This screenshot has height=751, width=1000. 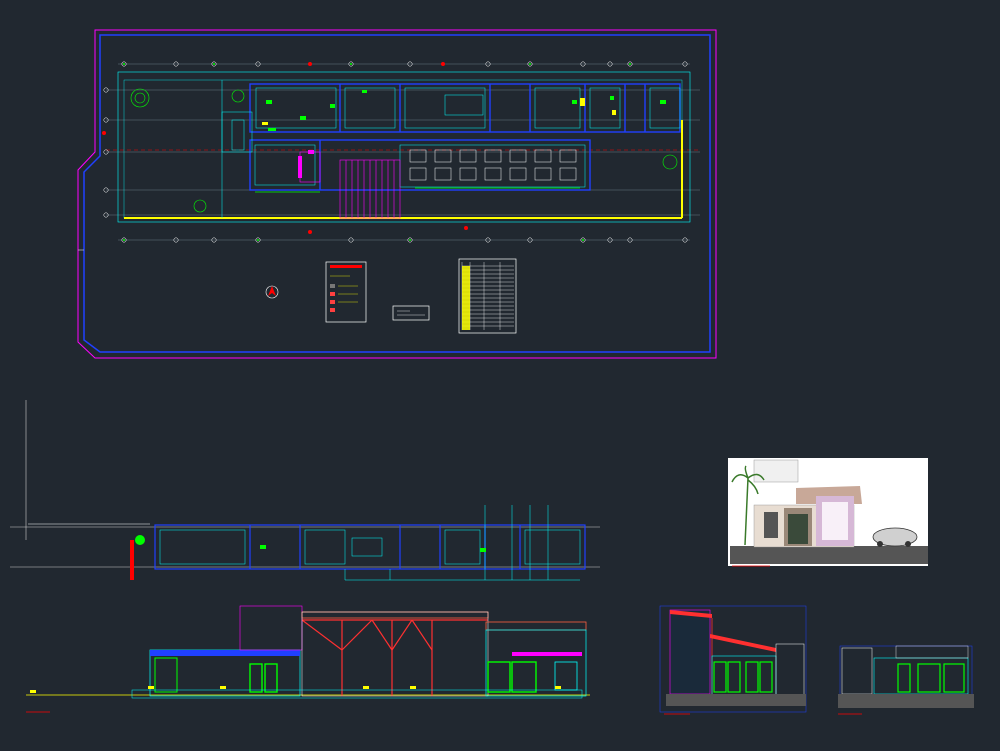 I want to click on site-plan-sheet, so click(x=305, y=490).